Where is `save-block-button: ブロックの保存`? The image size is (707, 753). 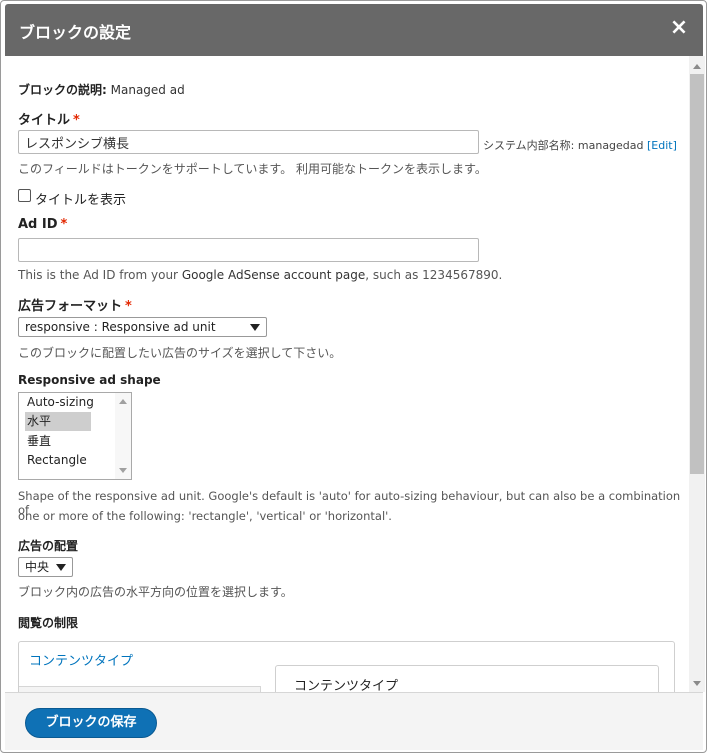
save-block-button: ブロックの保存 is located at coordinates (91, 723).